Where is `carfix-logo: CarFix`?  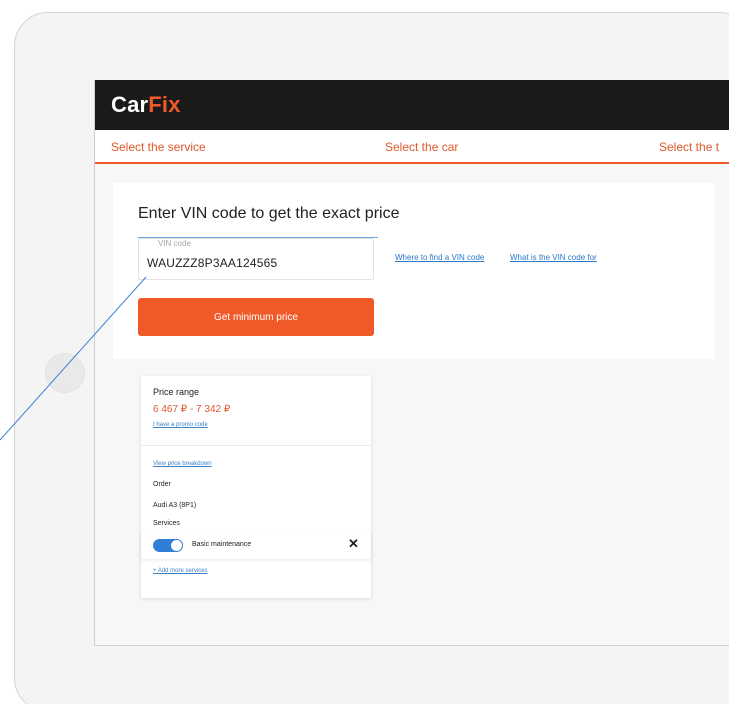 carfix-logo: CarFix is located at coordinates (146, 105).